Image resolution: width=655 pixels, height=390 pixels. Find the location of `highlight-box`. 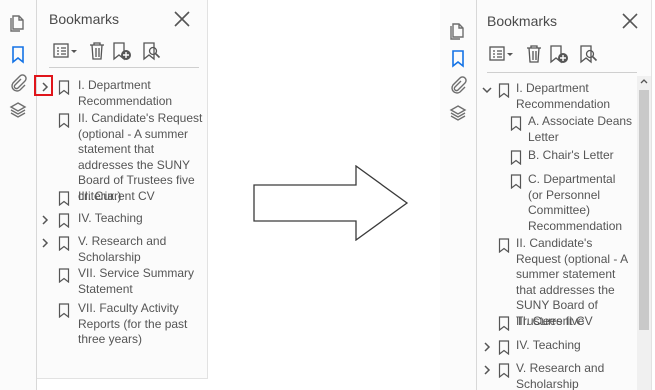

highlight-box is located at coordinates (43, 85).